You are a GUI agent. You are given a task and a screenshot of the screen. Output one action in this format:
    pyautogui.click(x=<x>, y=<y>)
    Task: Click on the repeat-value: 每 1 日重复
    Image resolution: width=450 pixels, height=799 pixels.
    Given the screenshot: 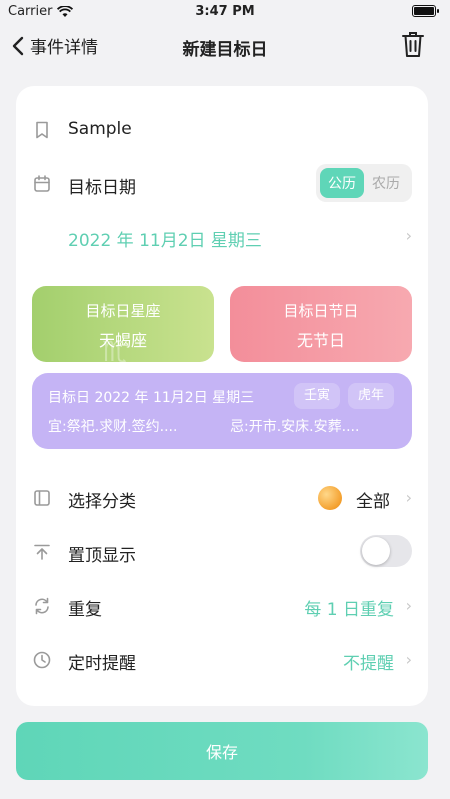 What is the action you would take?
    pyautogui.click(x=349, y=610)
    